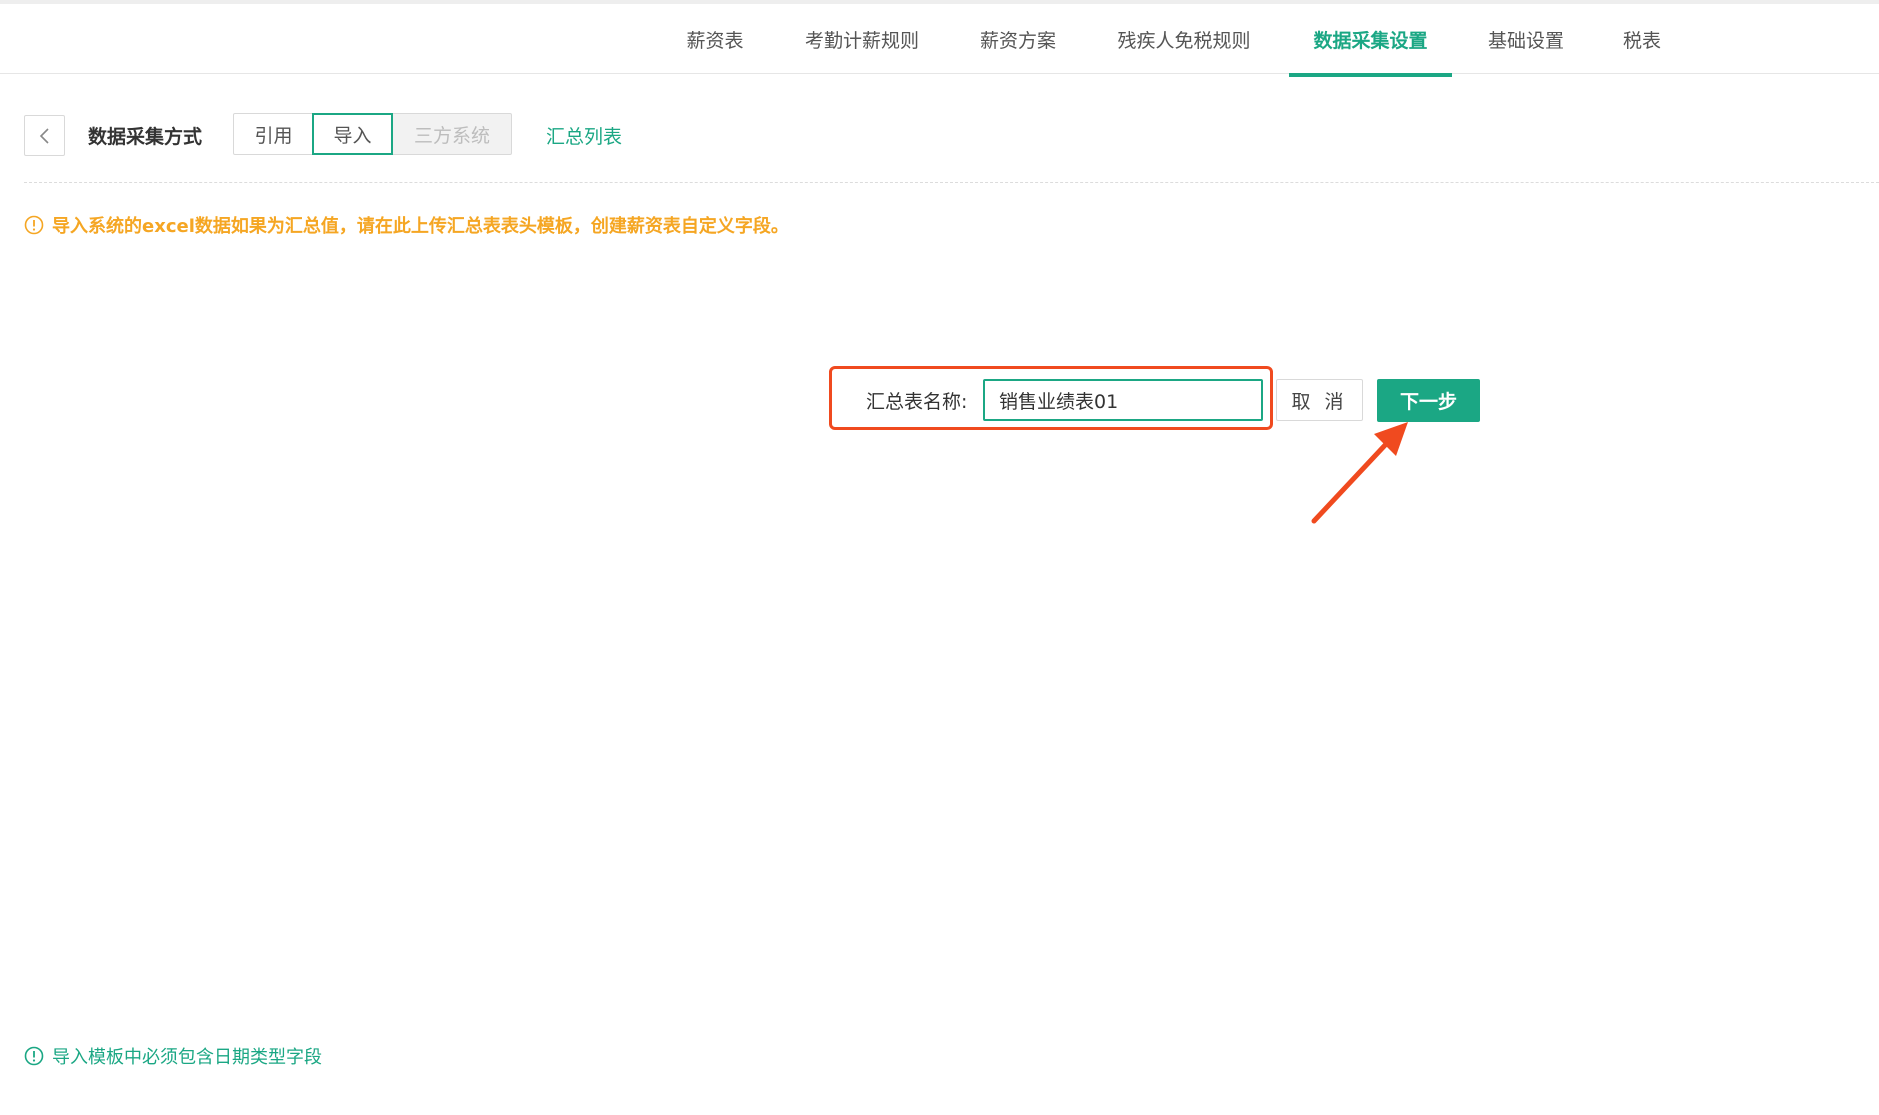  I want to click on chevron-left-icon, so click(44, 135).